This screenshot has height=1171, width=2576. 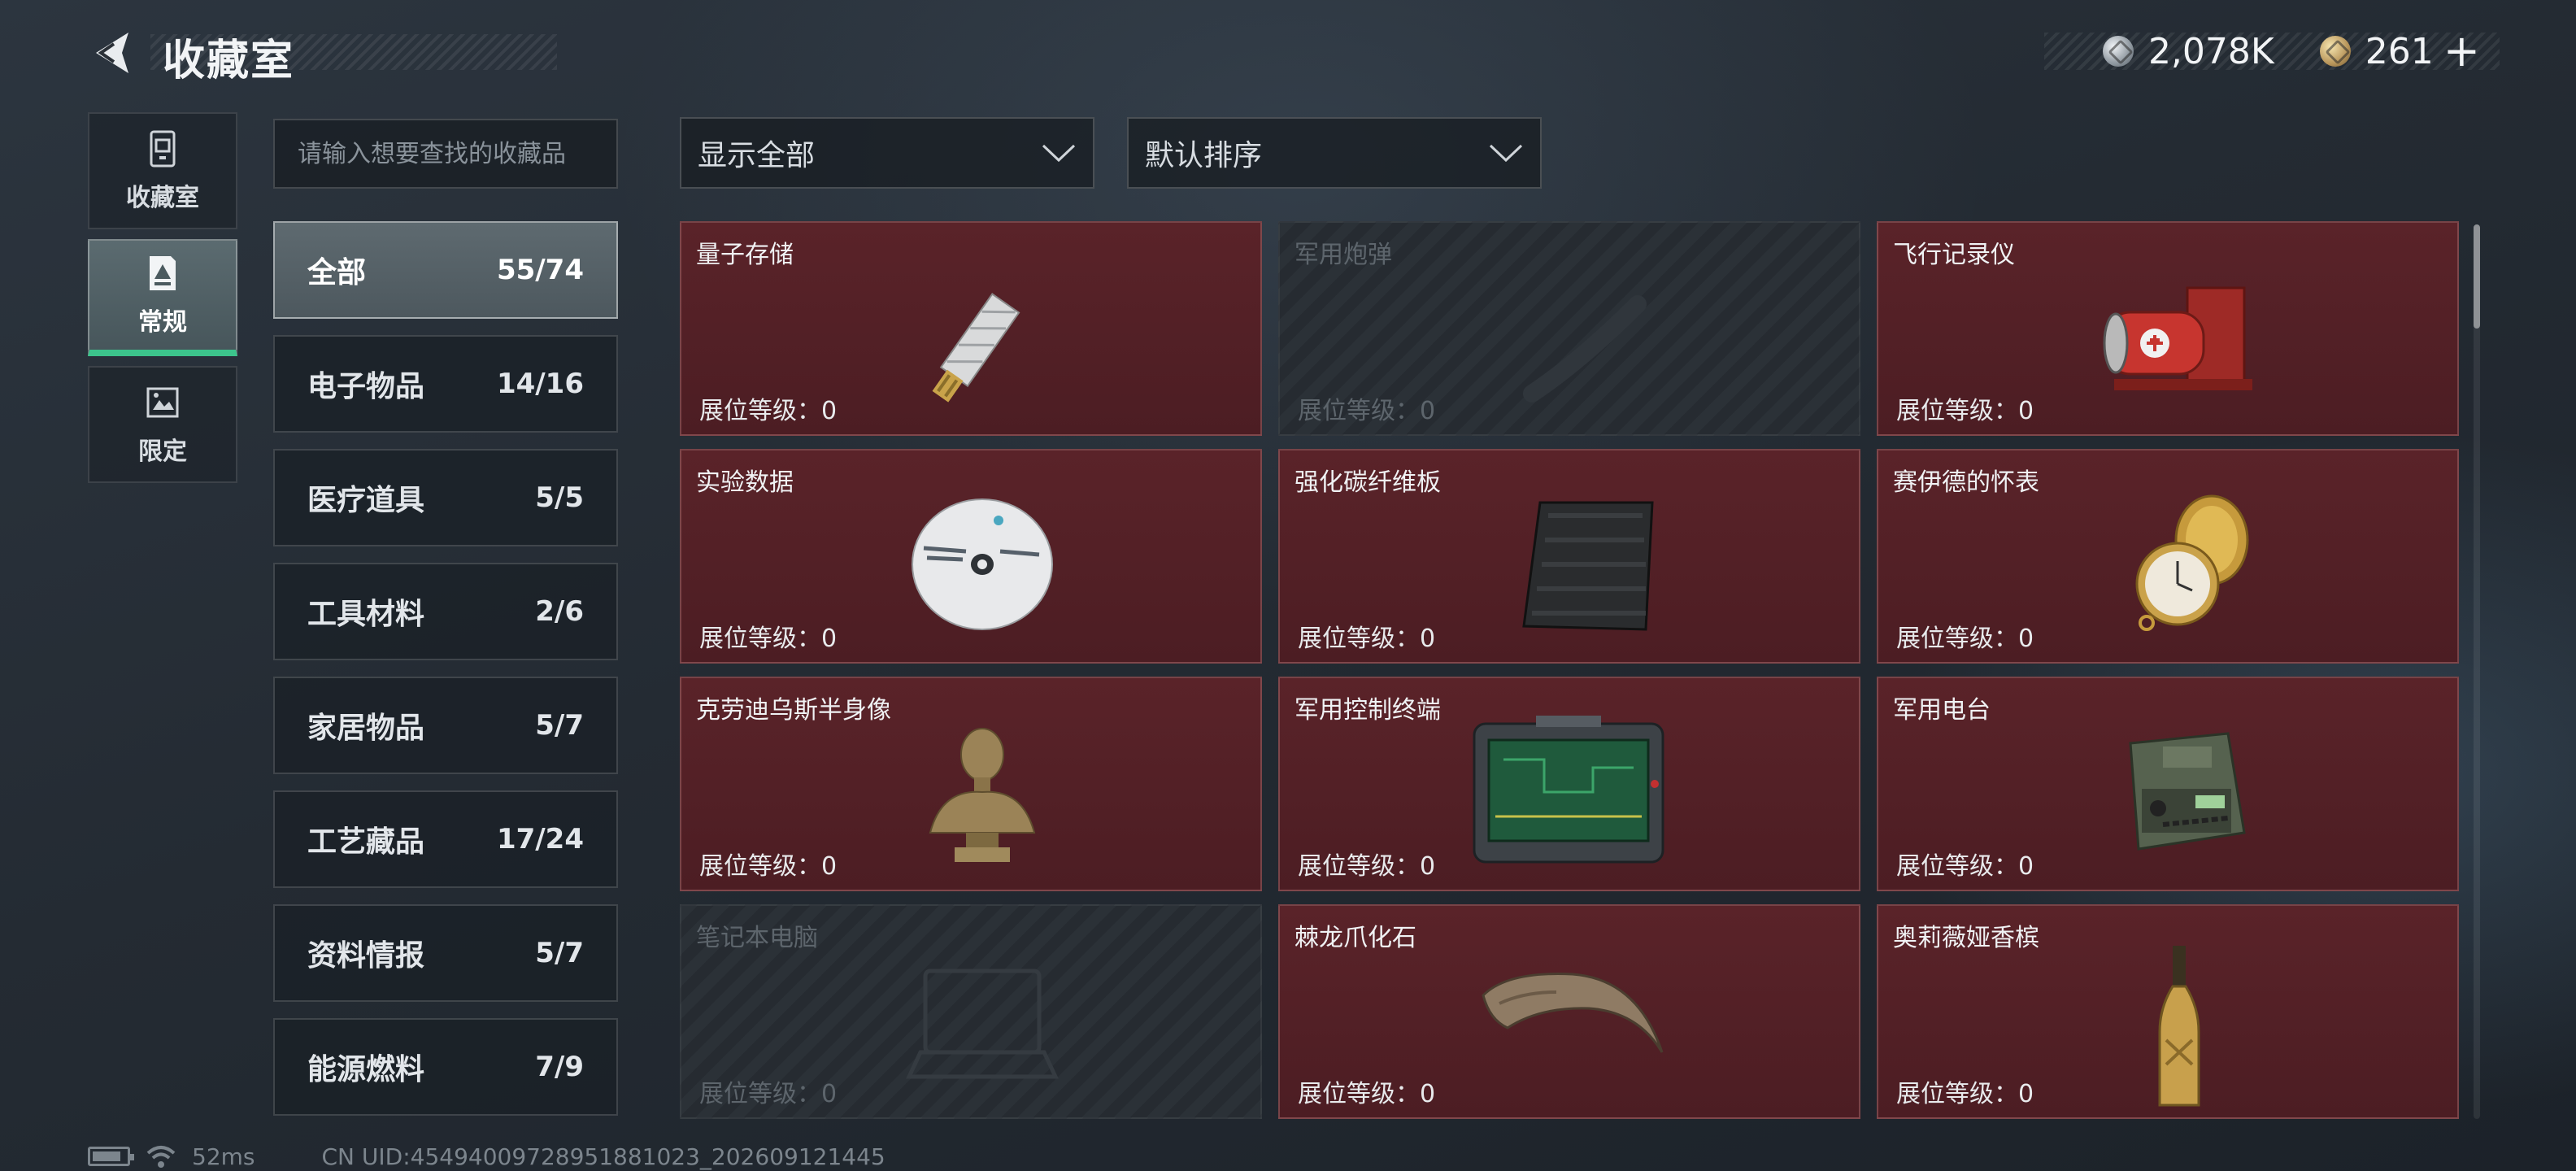 What do you see at coordinates (540, 384) in the screenshot?
I see `category-count: 14/16` at bounding box center [540, 384].